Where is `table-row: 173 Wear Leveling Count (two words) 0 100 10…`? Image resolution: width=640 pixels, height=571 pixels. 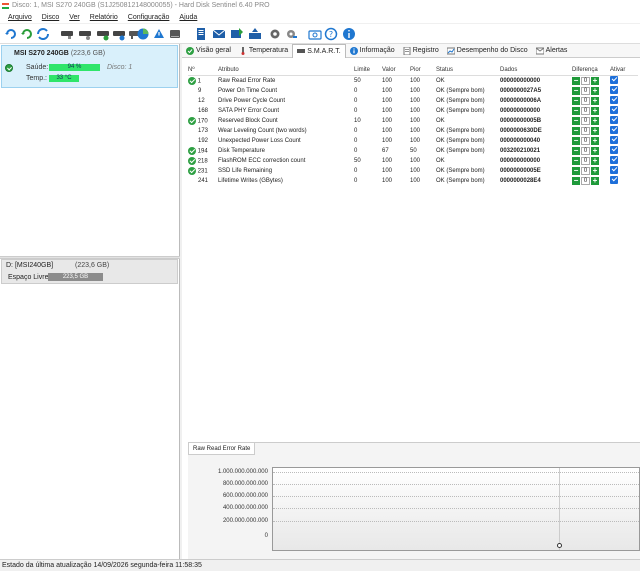
table-row: 173 Wear Leveling Count (two words) 0 100 10… is located at coordinates (413, 130).